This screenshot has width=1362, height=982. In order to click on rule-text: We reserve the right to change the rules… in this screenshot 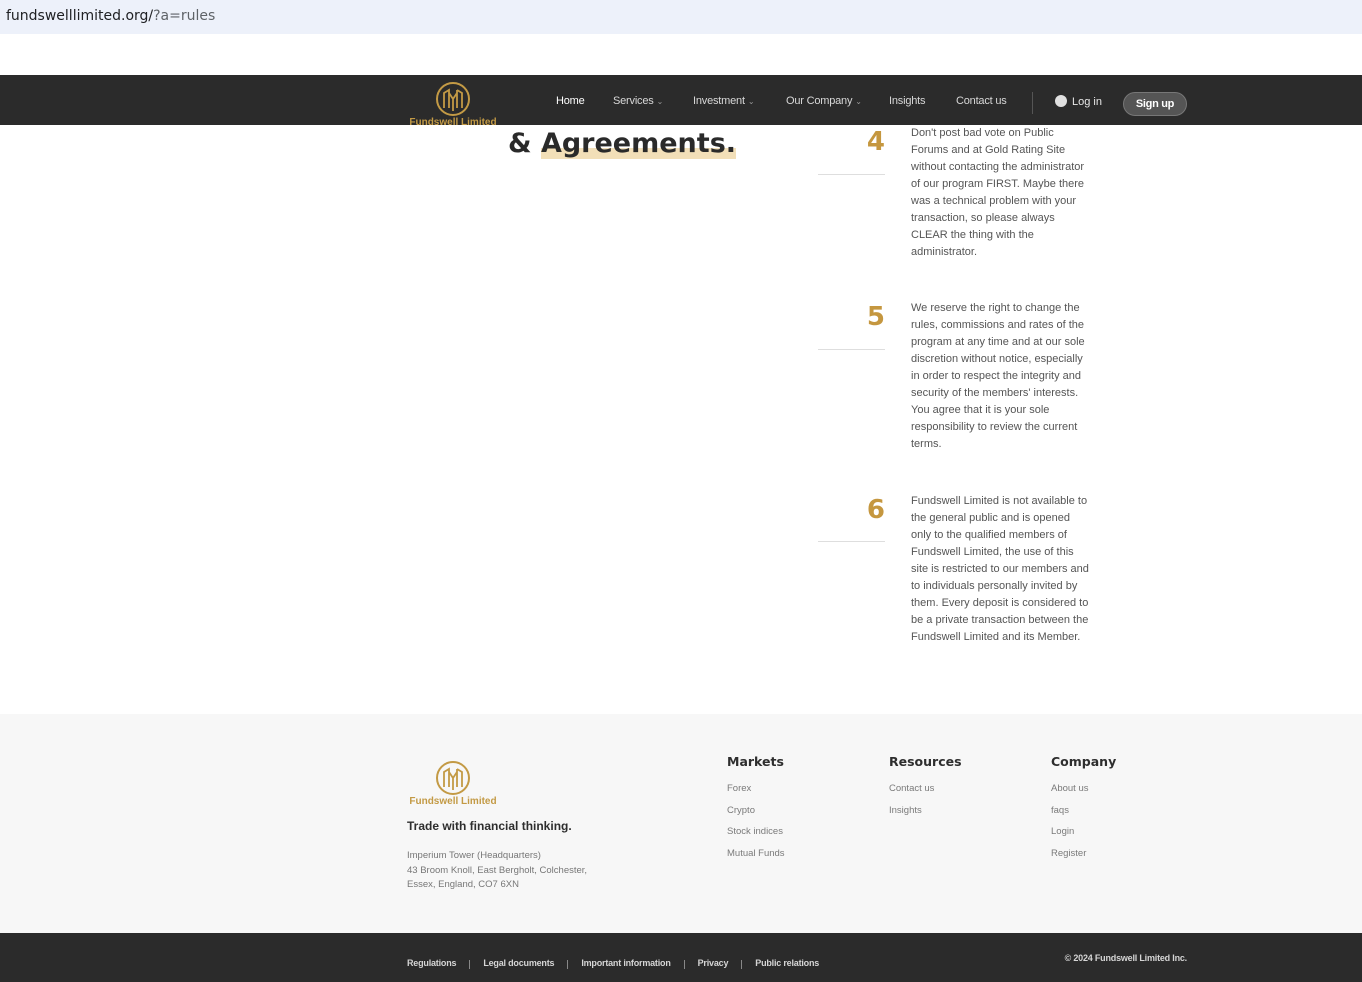, I will do `click(998, 376)`.